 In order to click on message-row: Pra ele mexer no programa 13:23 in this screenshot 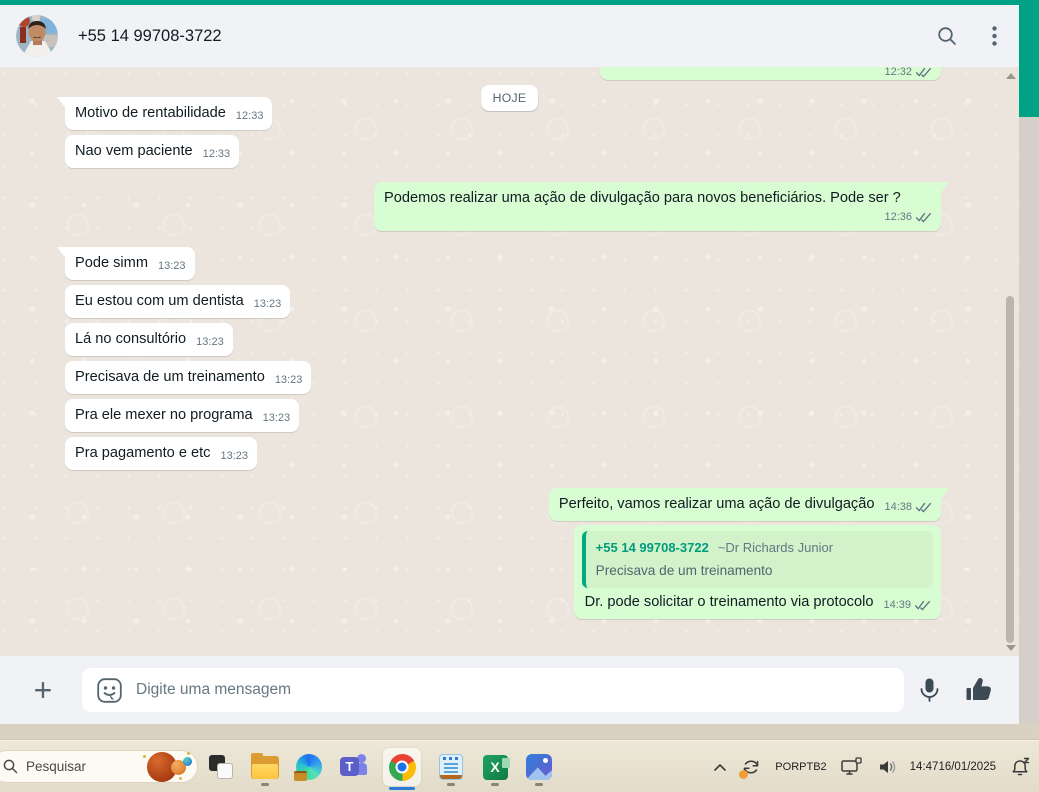, I will do `click(509, 415)`.